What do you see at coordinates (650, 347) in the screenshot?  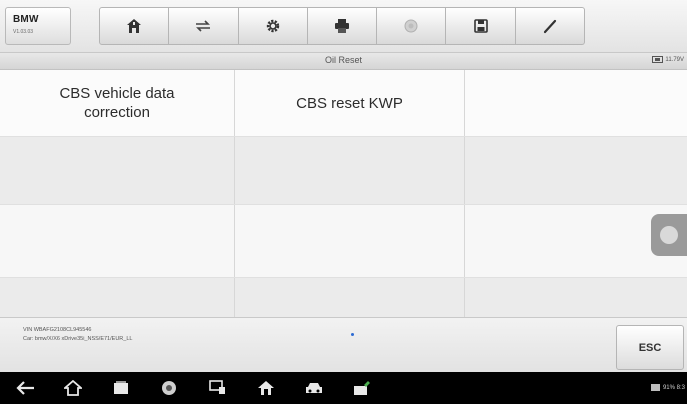 I see `esc-button: ESC` at bounding box center [650, 347].